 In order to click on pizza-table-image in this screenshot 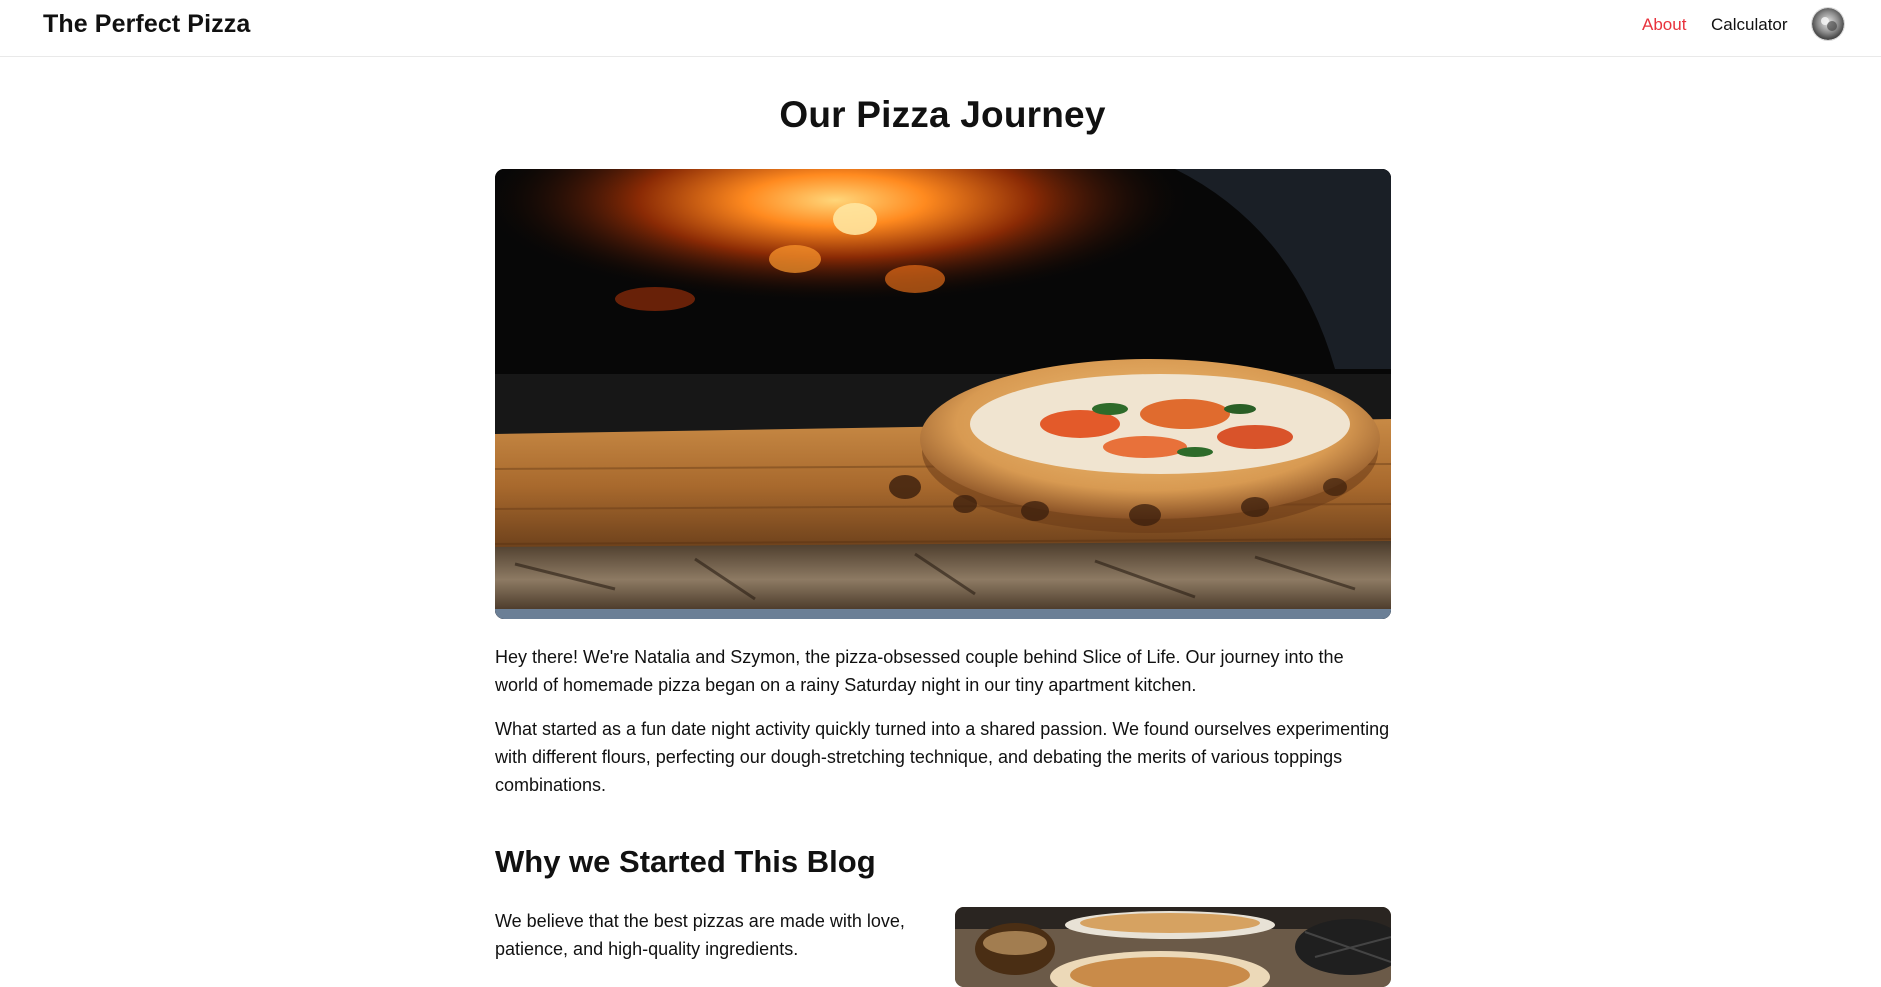, I will do `click(1173, 947)`.